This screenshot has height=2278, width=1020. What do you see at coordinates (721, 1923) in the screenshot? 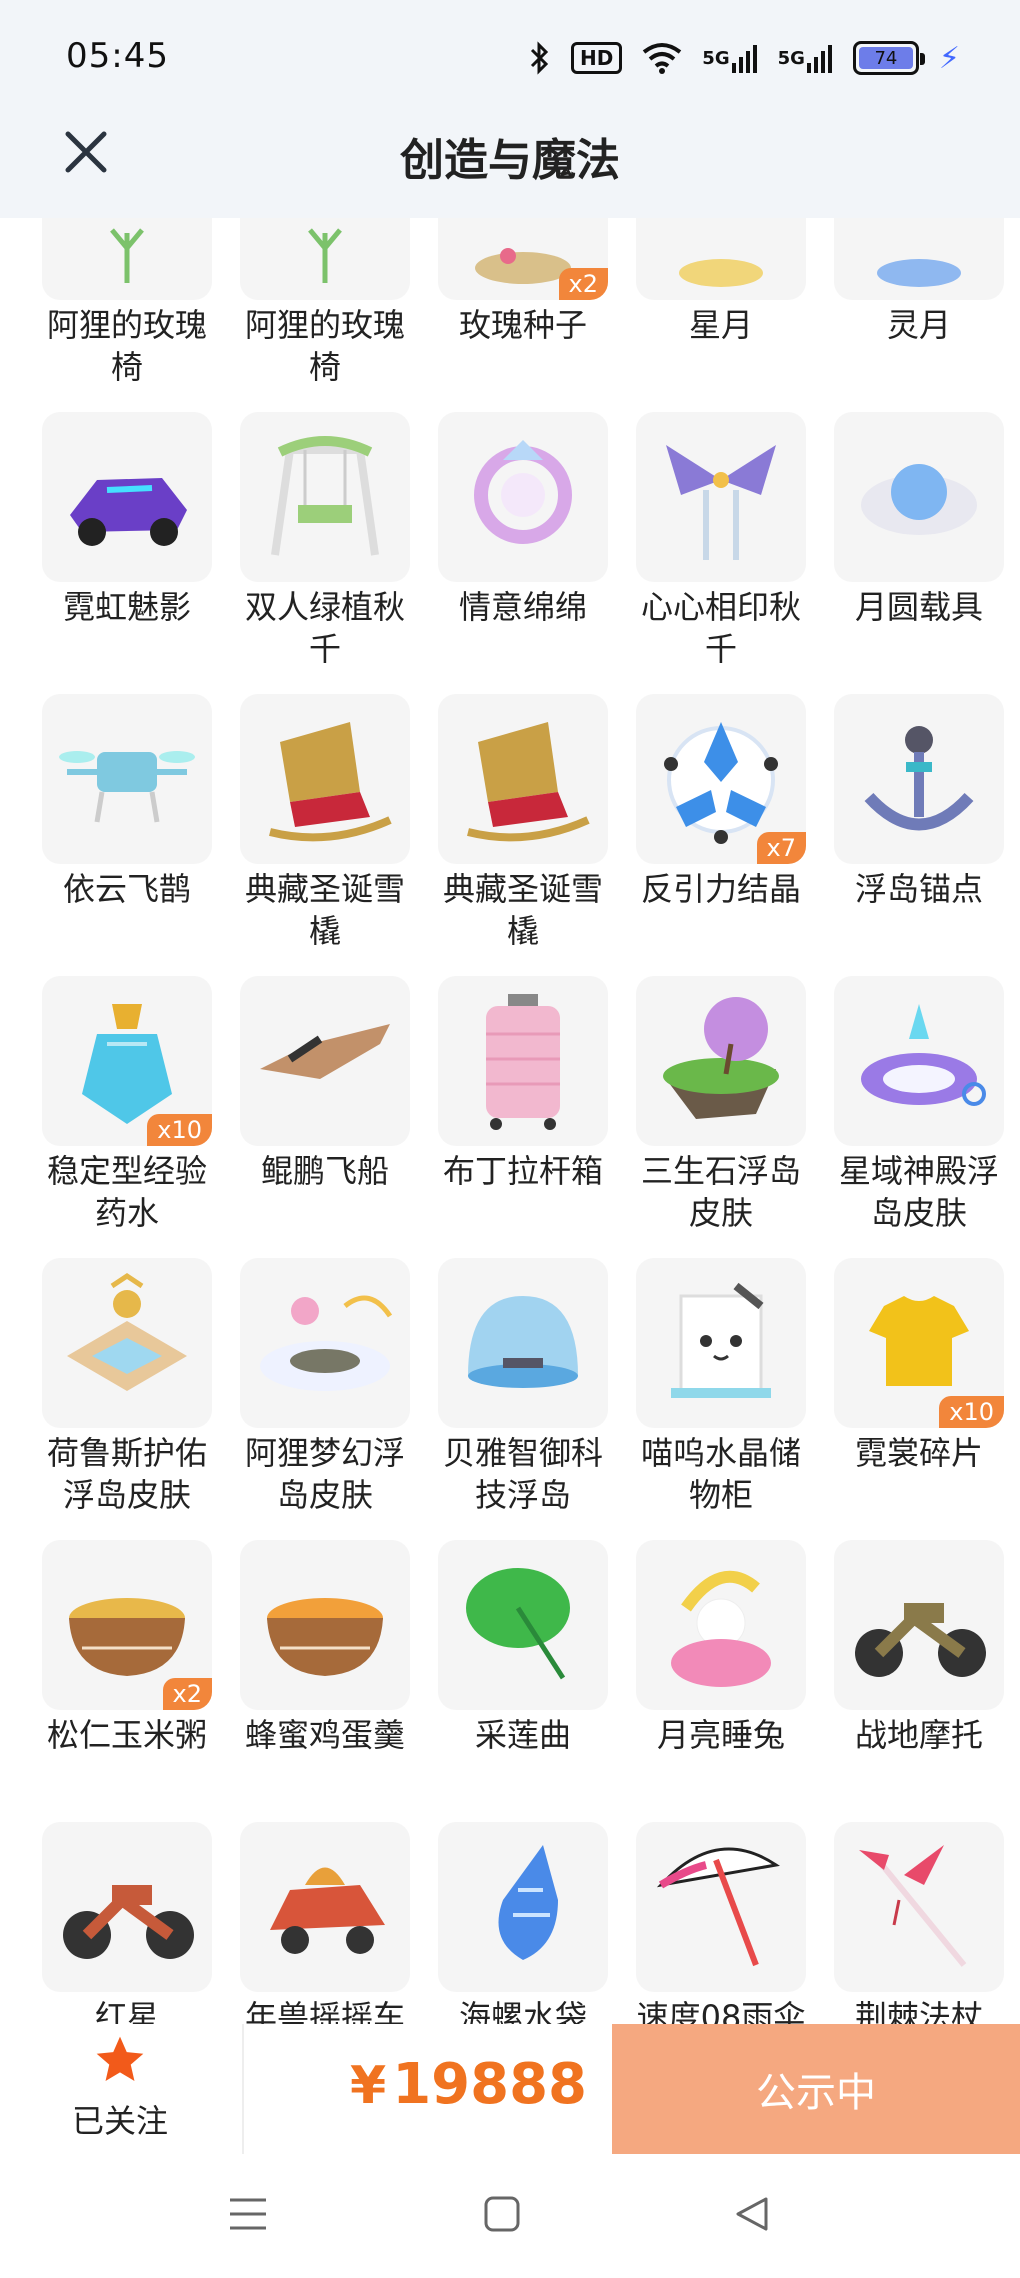
I see `item-card: 速度08雨伞法杖` at bounding box center [721, 1923].